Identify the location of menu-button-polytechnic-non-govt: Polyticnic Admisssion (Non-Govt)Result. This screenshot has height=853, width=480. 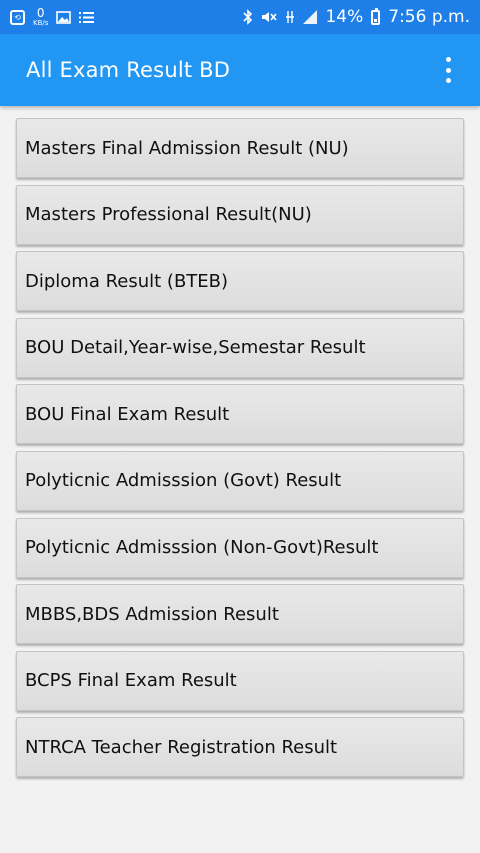
(240, 547).